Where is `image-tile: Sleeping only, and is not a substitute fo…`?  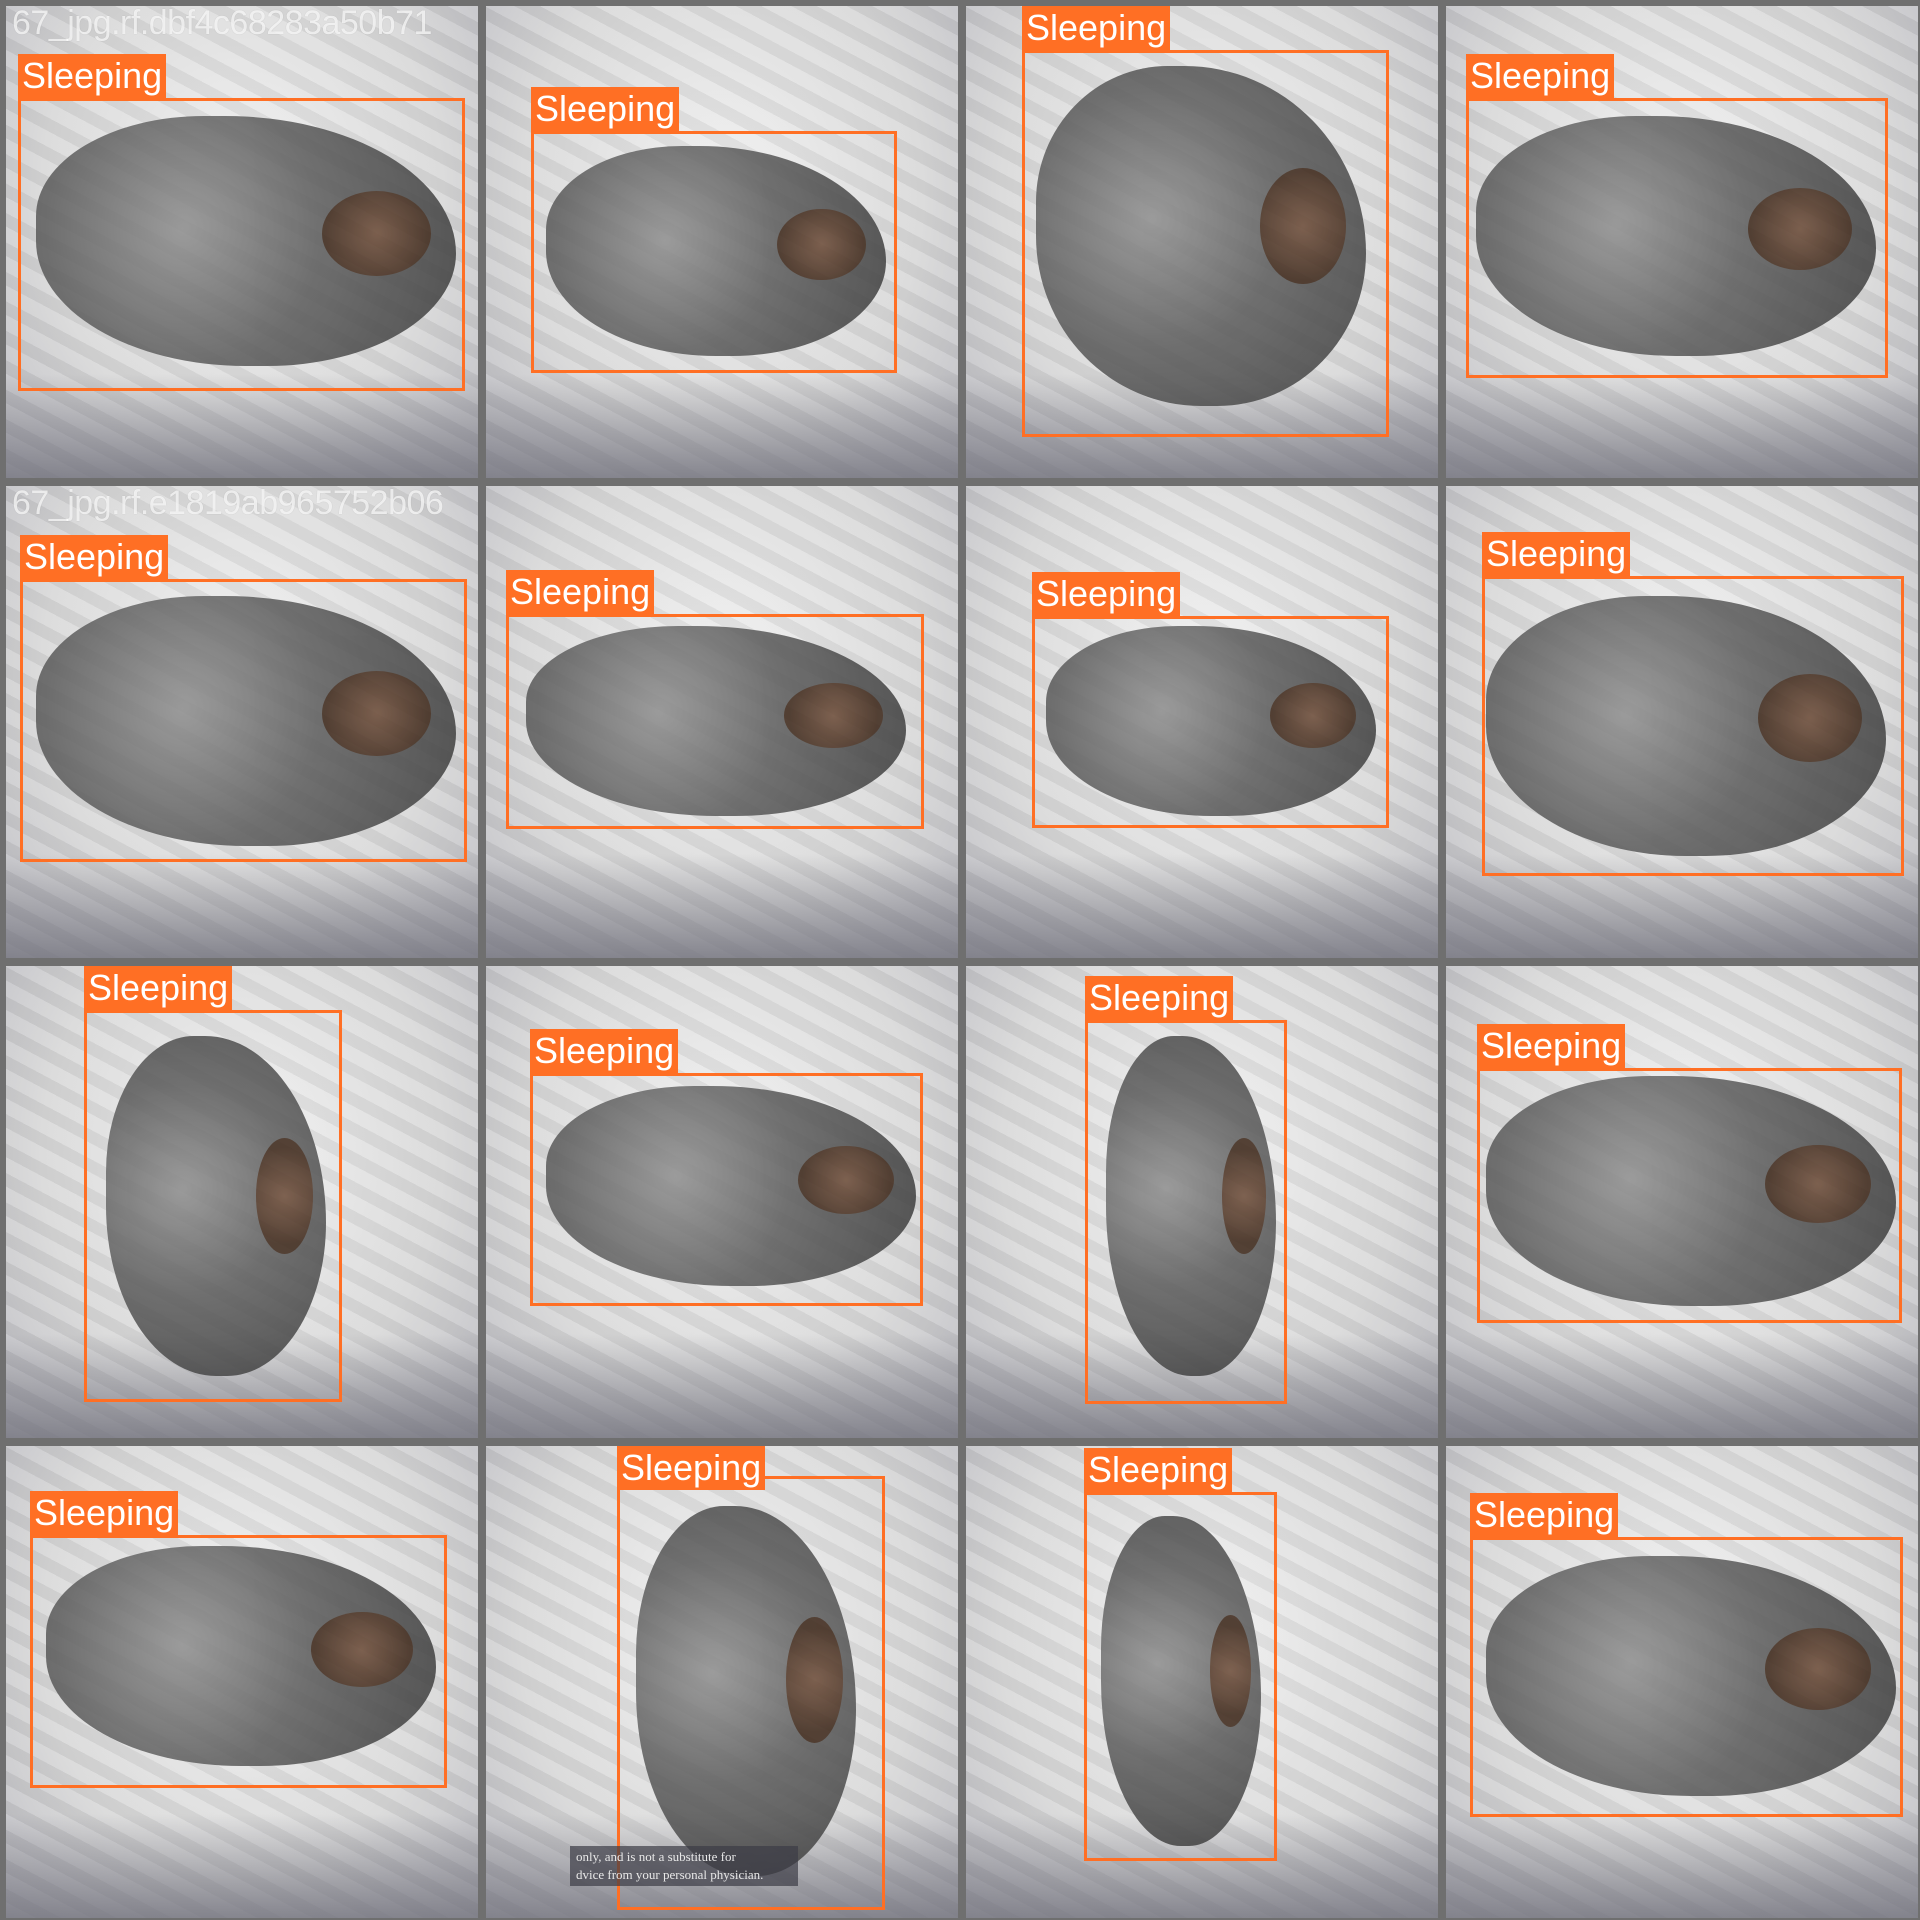
image-tile: Sleeping only, and is not a substitute fo… is located at coordinates (722, 1682).